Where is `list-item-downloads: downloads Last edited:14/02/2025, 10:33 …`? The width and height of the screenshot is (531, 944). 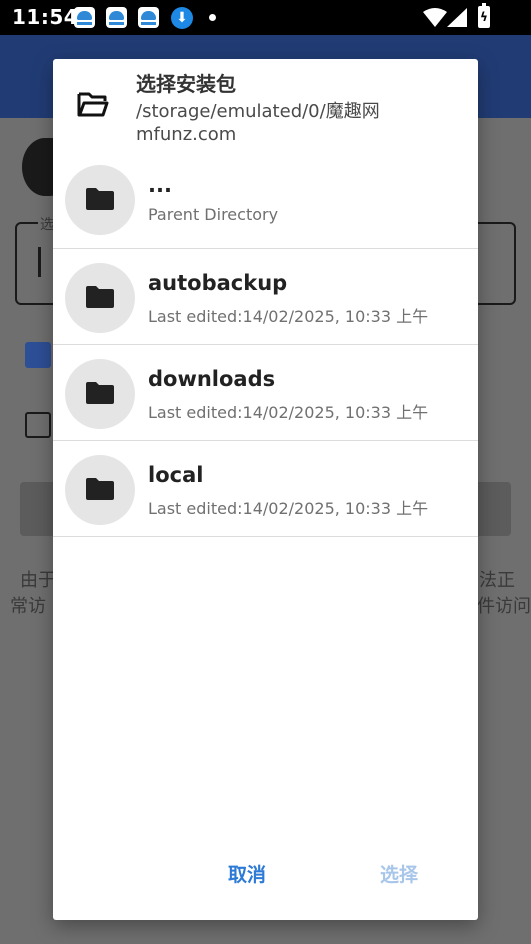
list-item-downloads: downloads Last edited:14/02/2025, 10:33 … is located at coordinates (265, 393).